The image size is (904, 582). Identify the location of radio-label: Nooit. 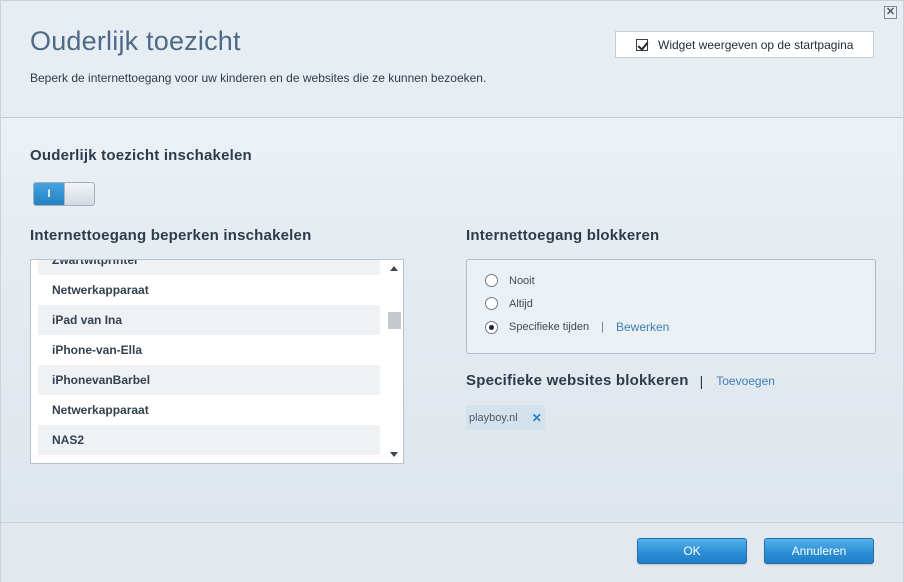
(522, 280).